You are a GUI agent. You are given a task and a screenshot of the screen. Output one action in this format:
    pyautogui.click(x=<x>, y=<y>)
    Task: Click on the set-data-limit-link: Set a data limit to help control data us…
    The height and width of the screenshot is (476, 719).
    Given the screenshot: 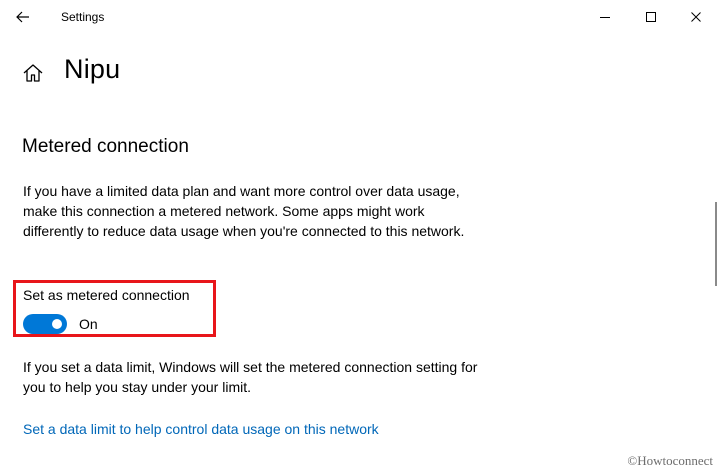 What is the action you would take?
    pyautogui.click(x=201, y=429)
    